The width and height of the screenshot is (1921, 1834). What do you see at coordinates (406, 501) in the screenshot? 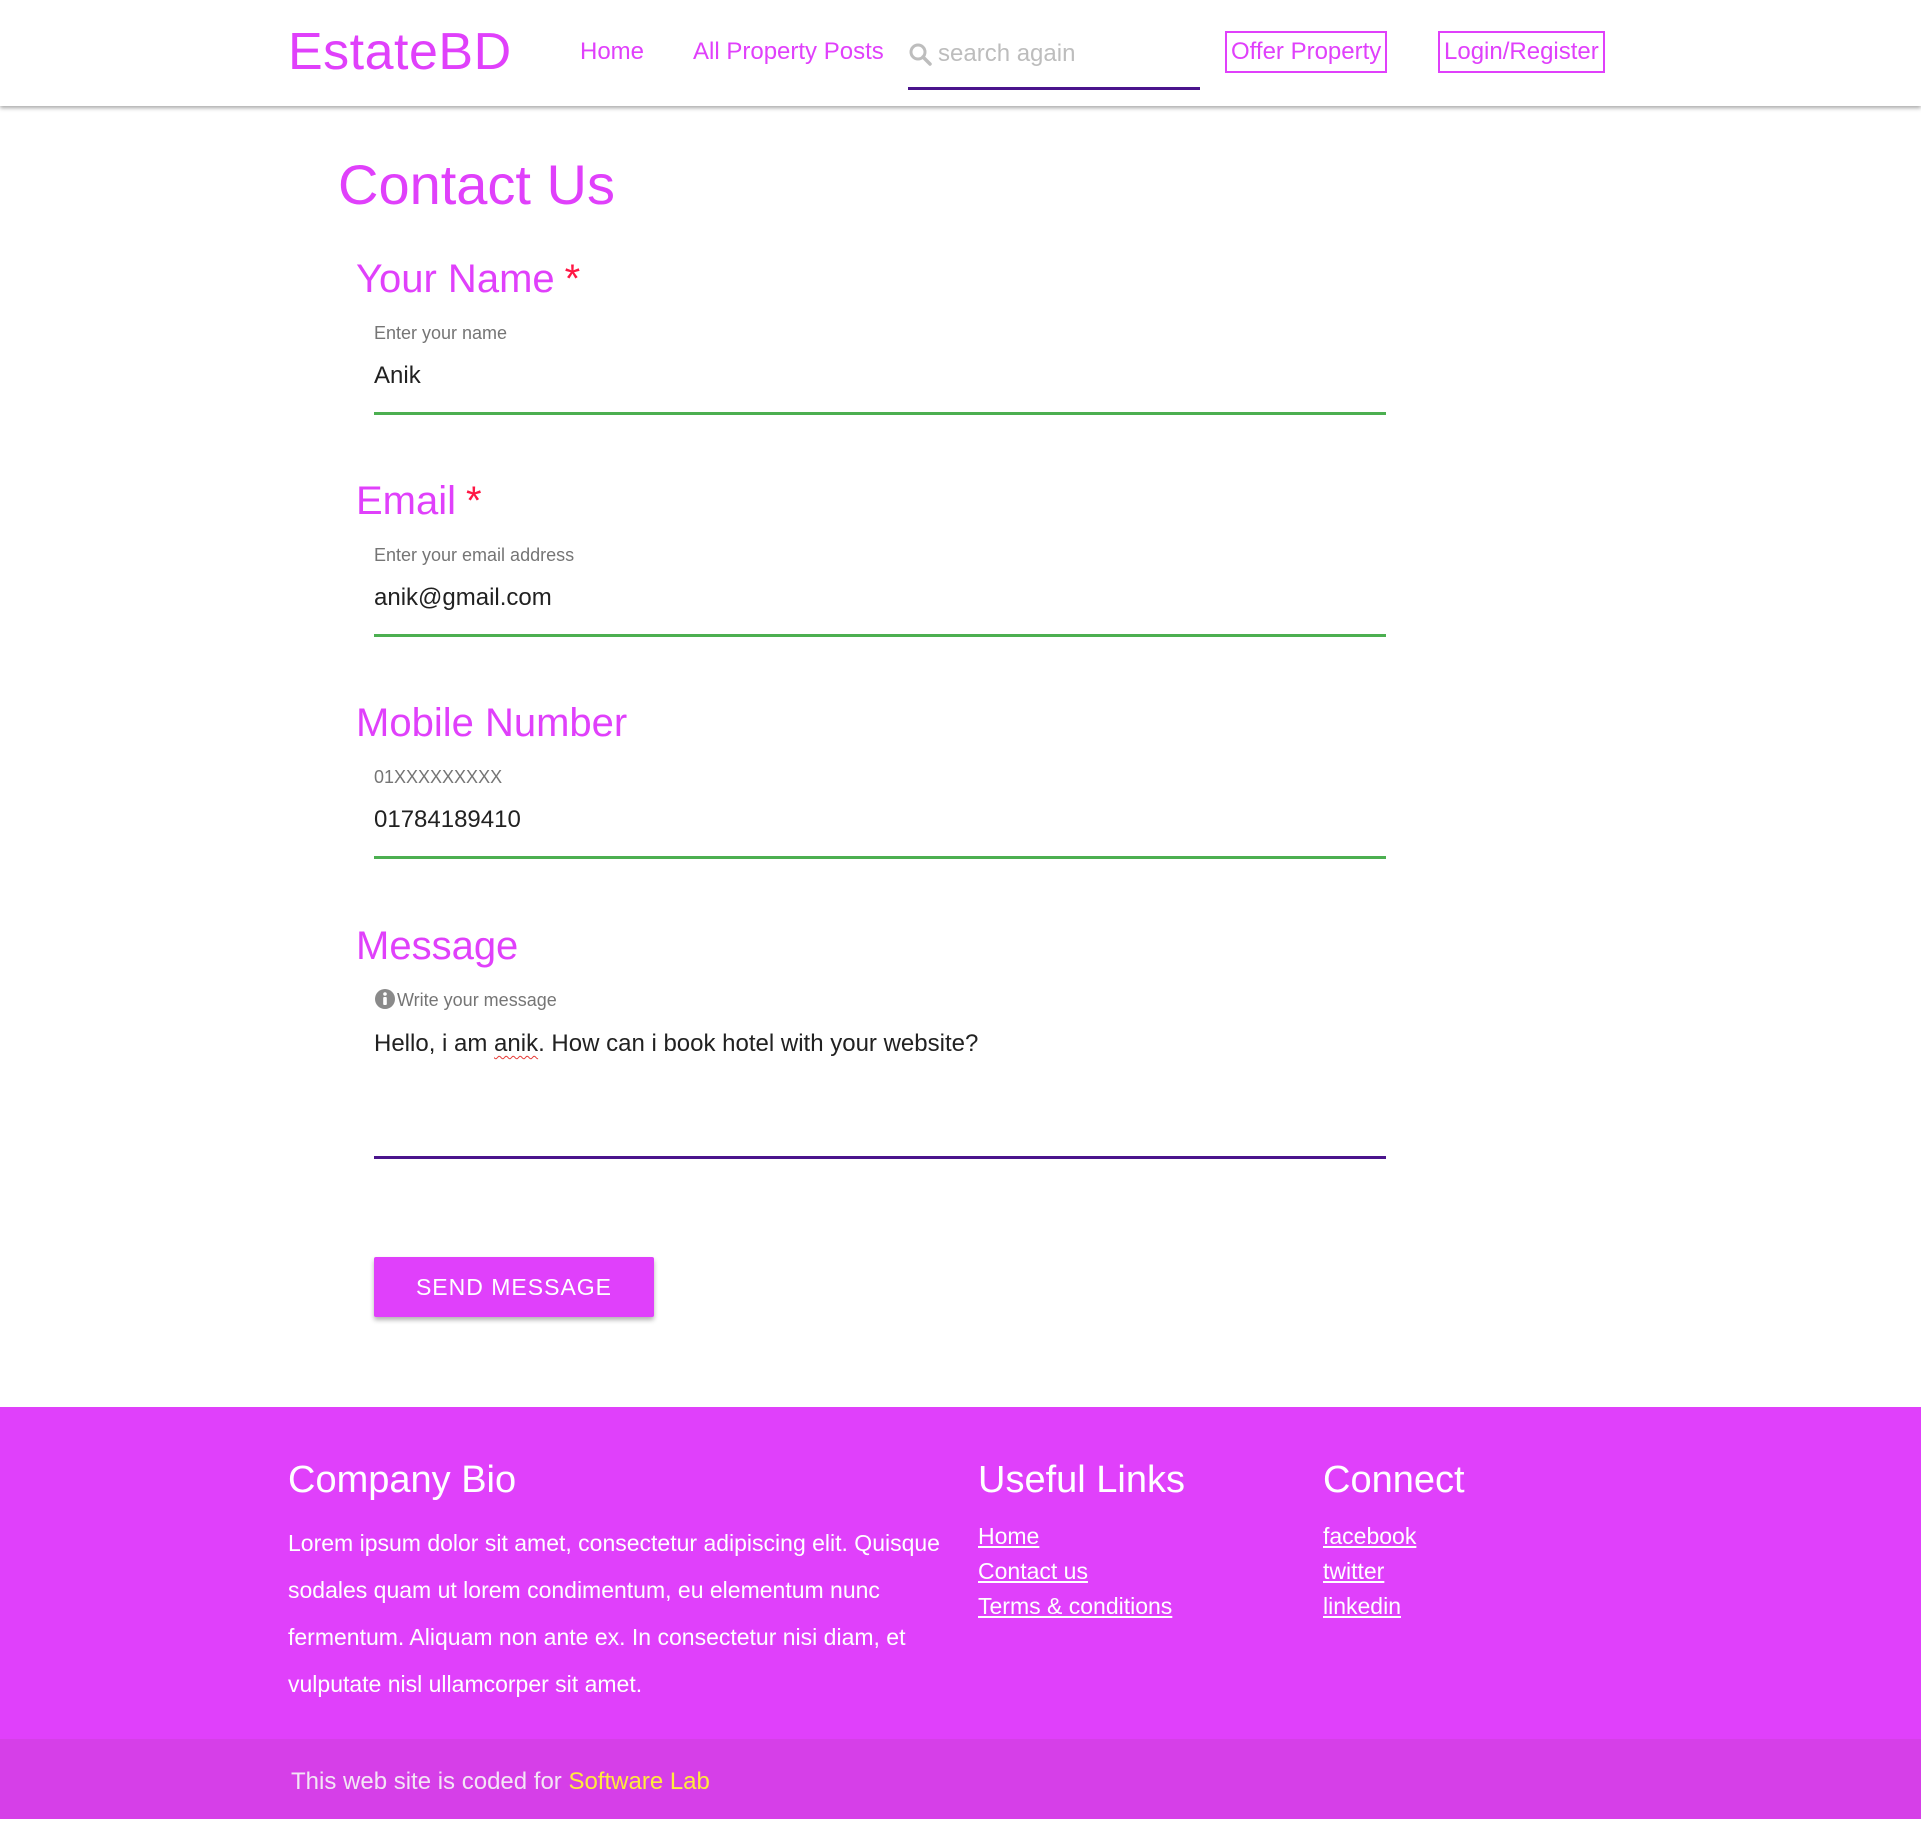
I see `email-label-text: Email` at bounding box center [406, 501].